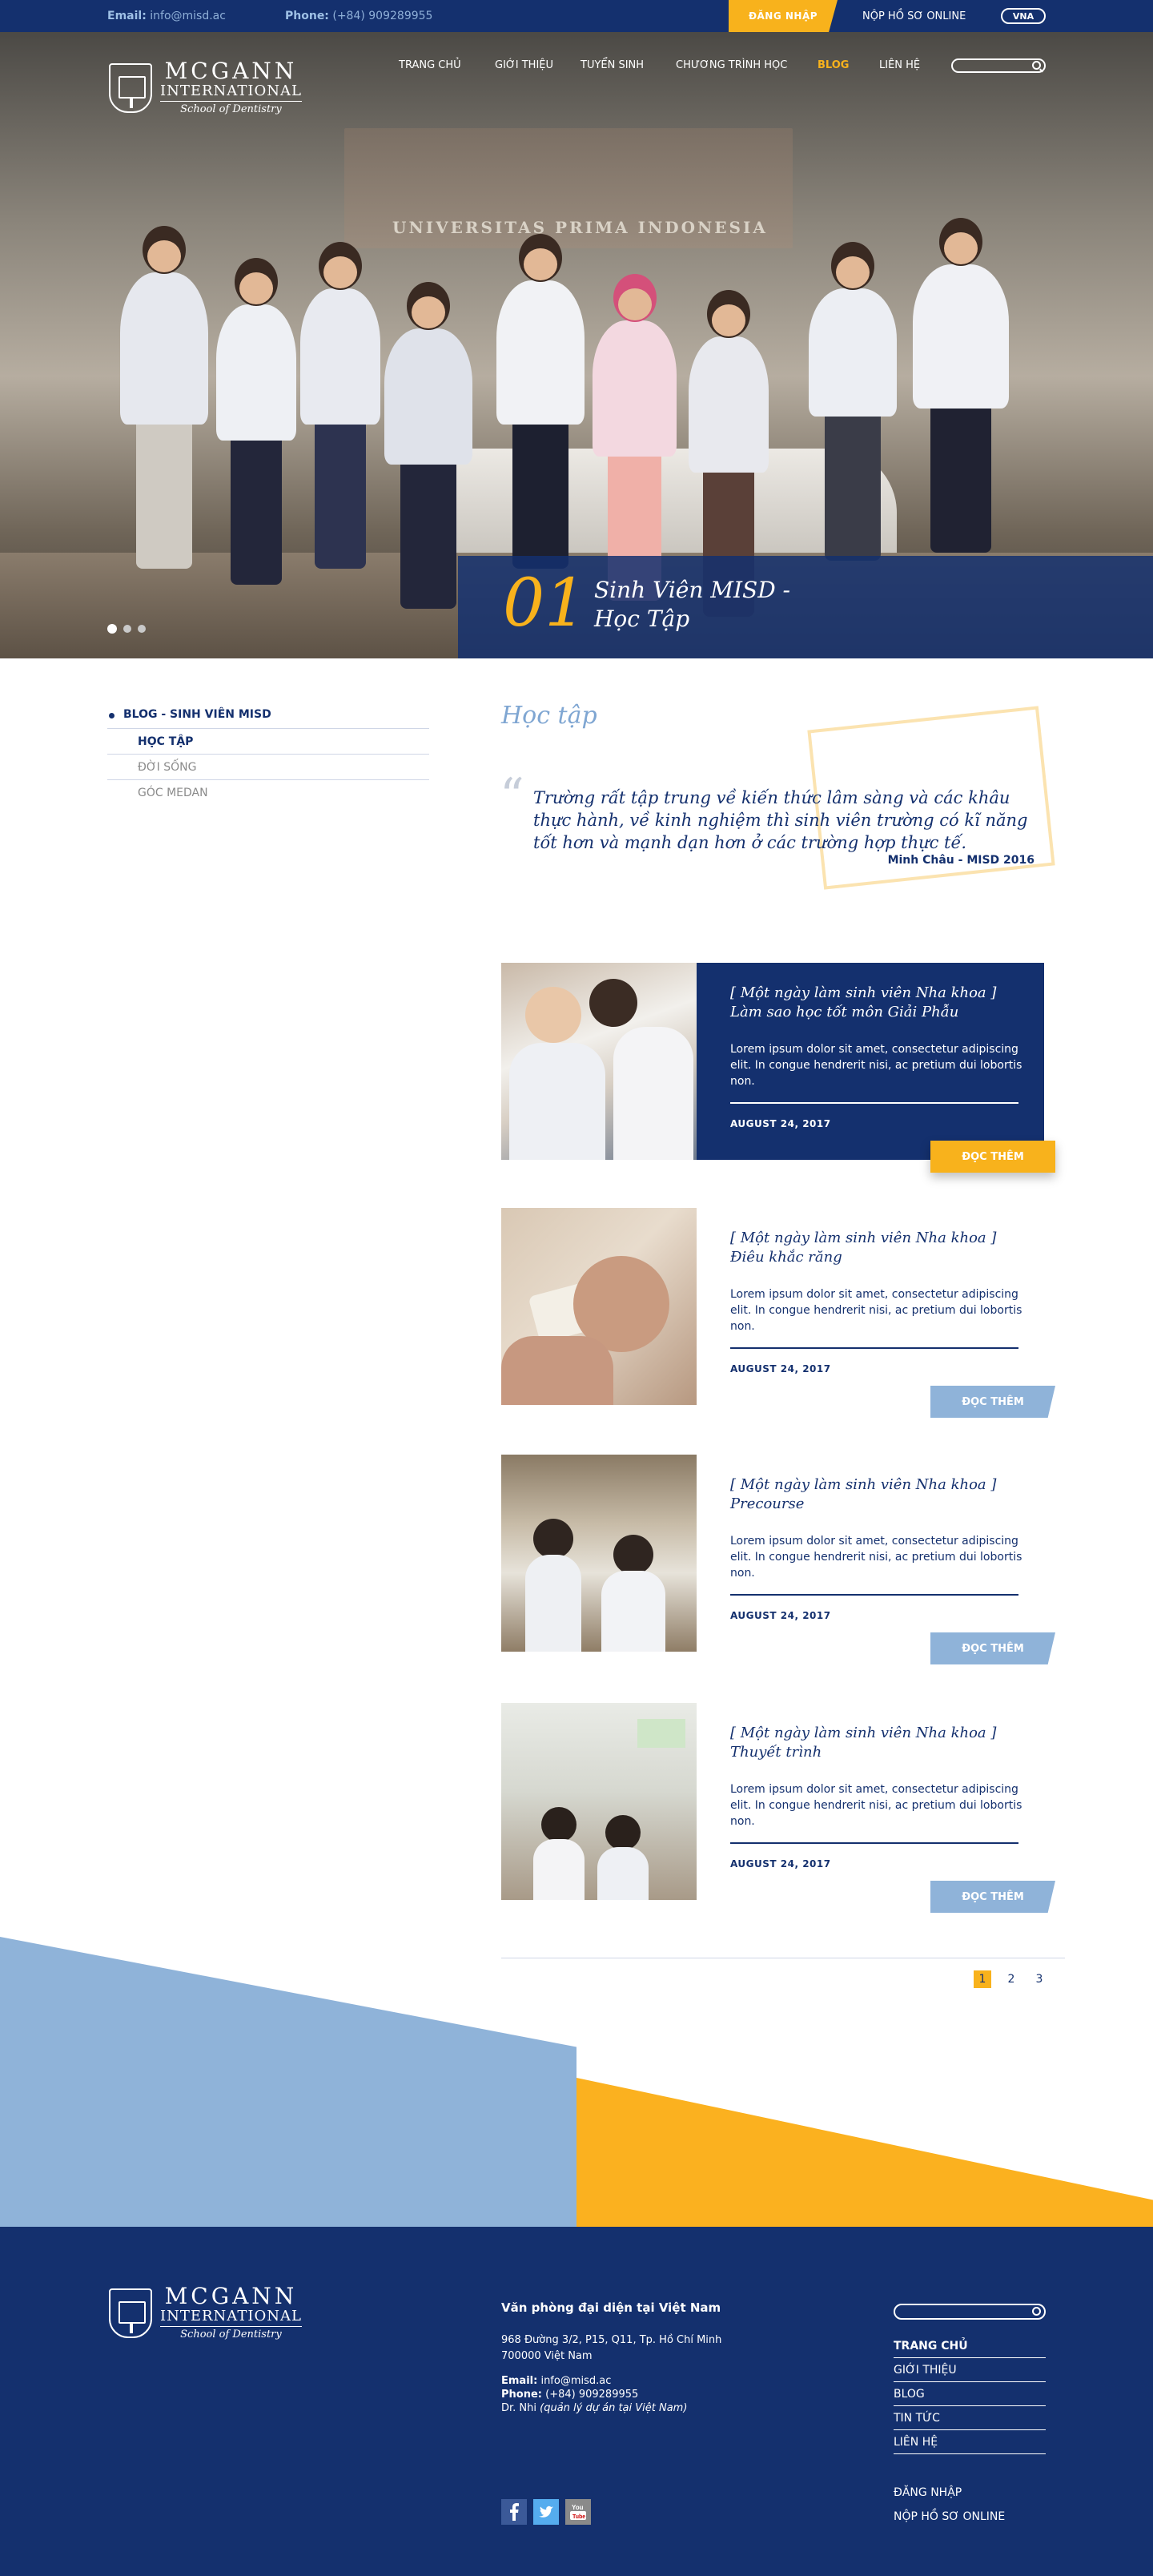  What do you see at coordinates (206, 88) in the screenshot?
I see `site-logo: MCGANN INTERNATIONAL School of Dentistry` at bounding box center [206, 88].